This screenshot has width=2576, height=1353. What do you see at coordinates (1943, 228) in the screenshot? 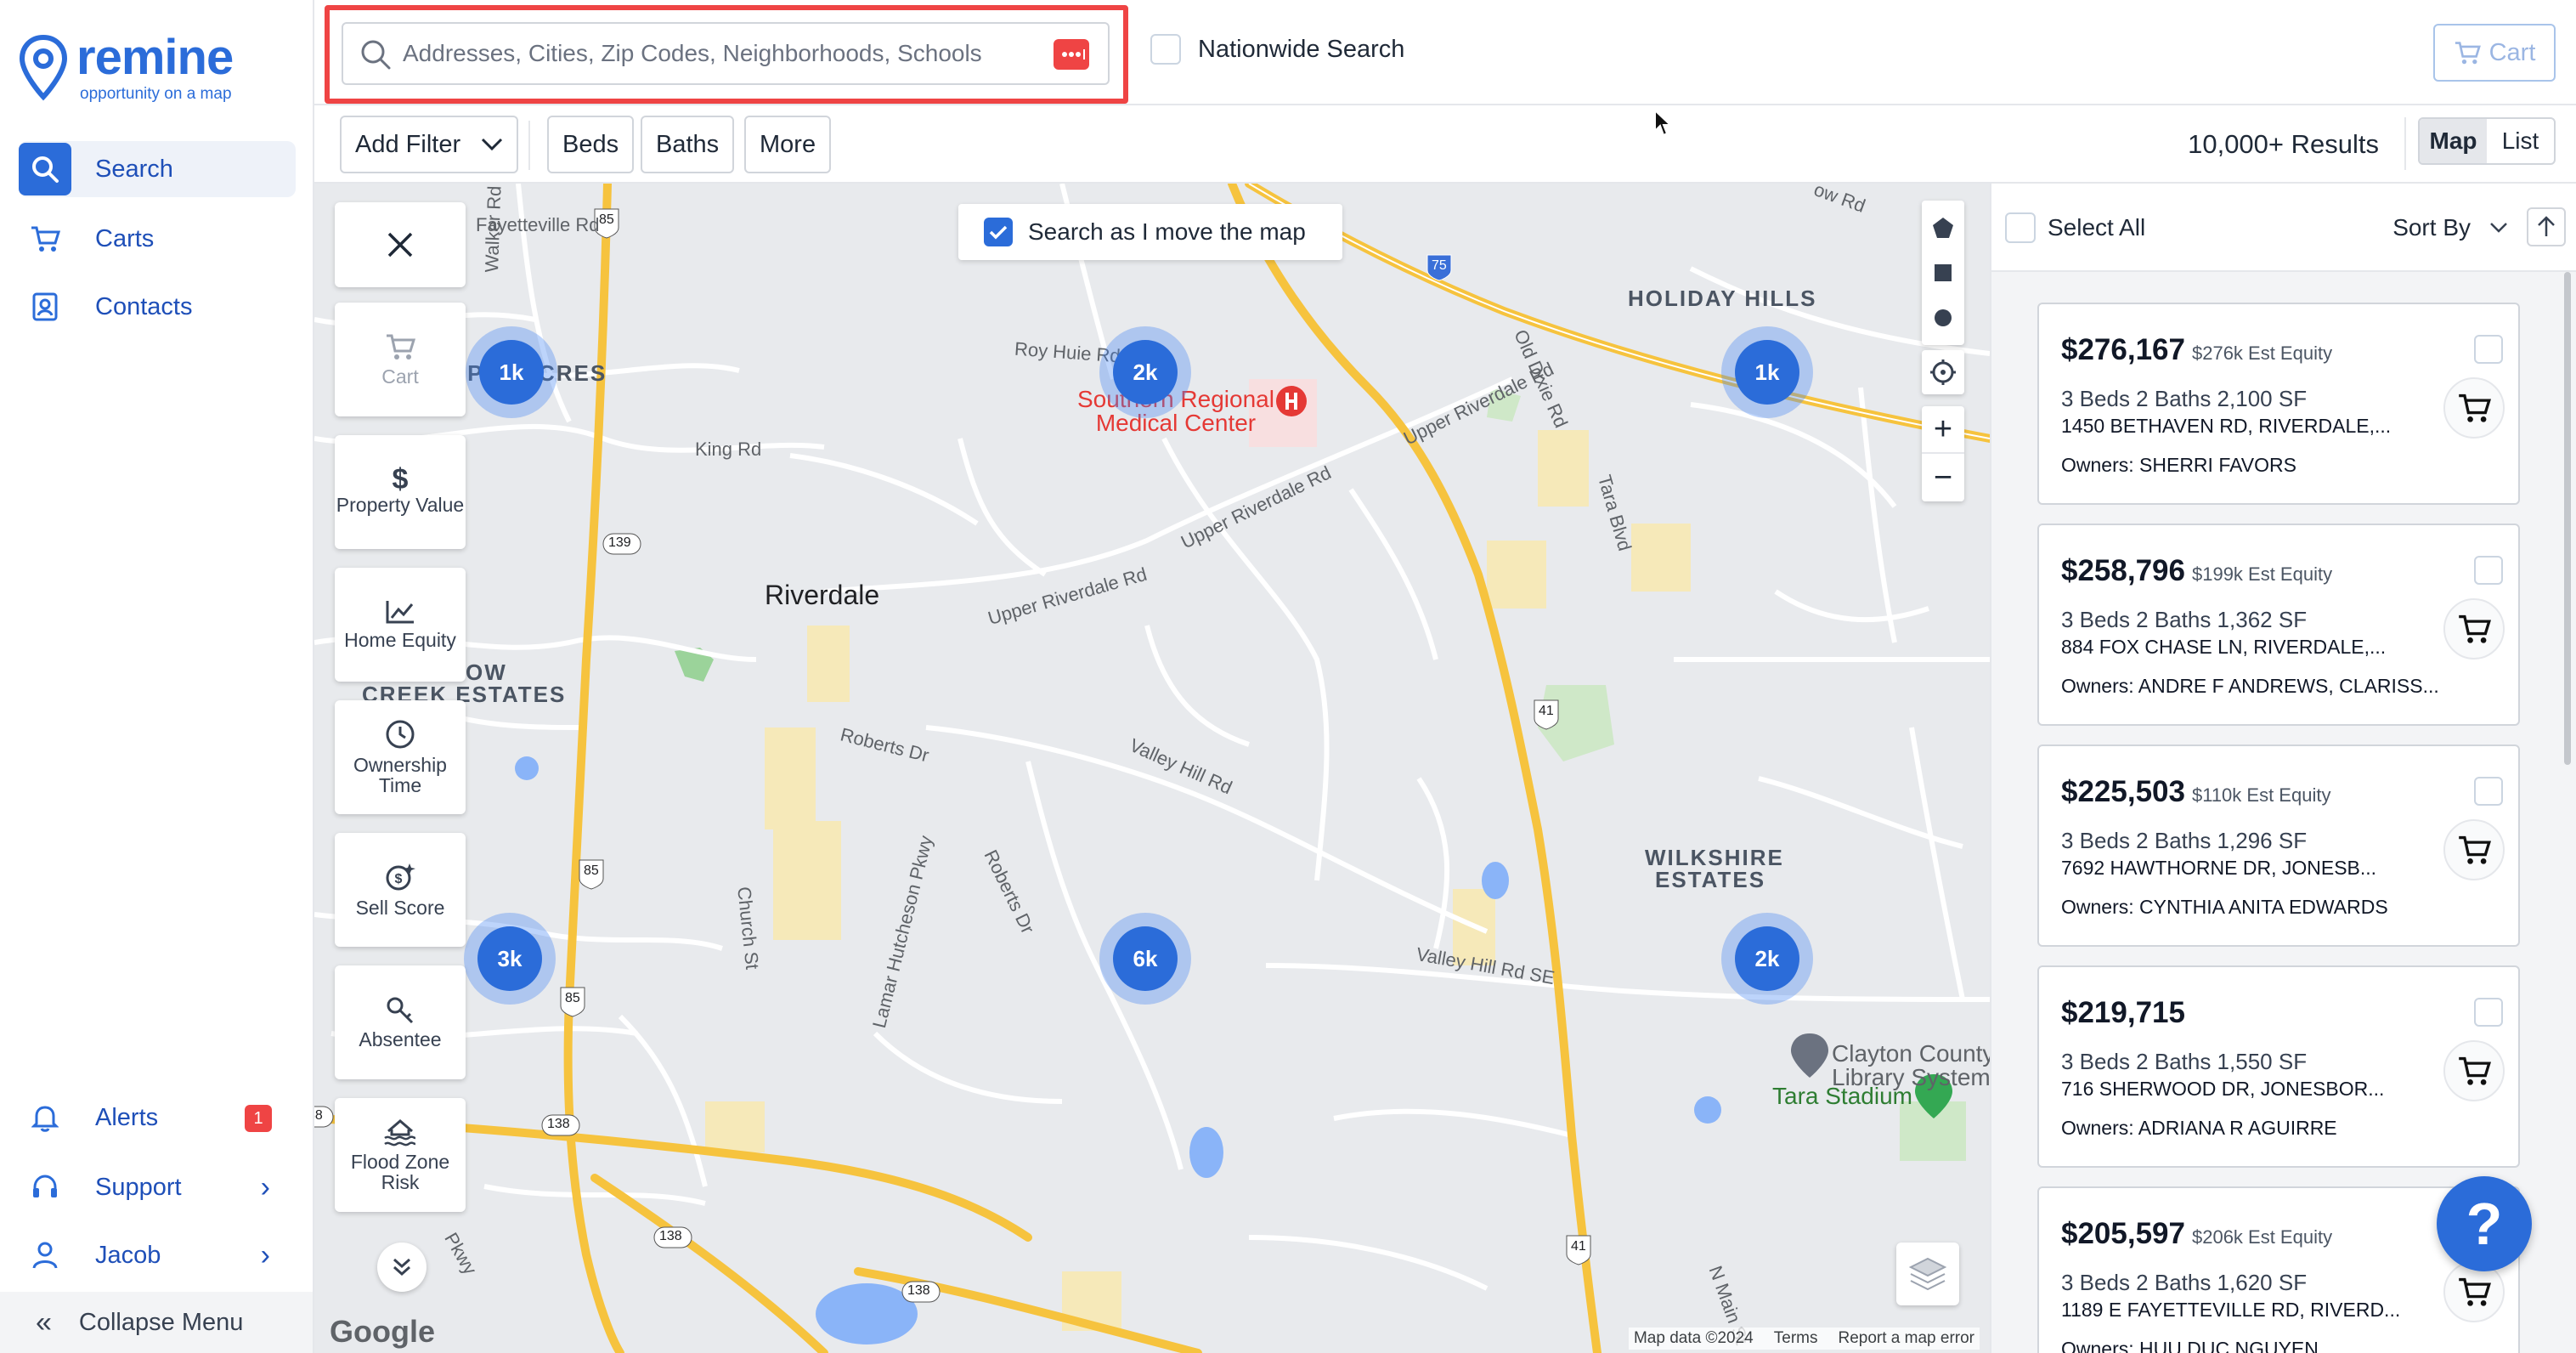
I see `polygon-draw-icon` at bounding box center [1943, 228].